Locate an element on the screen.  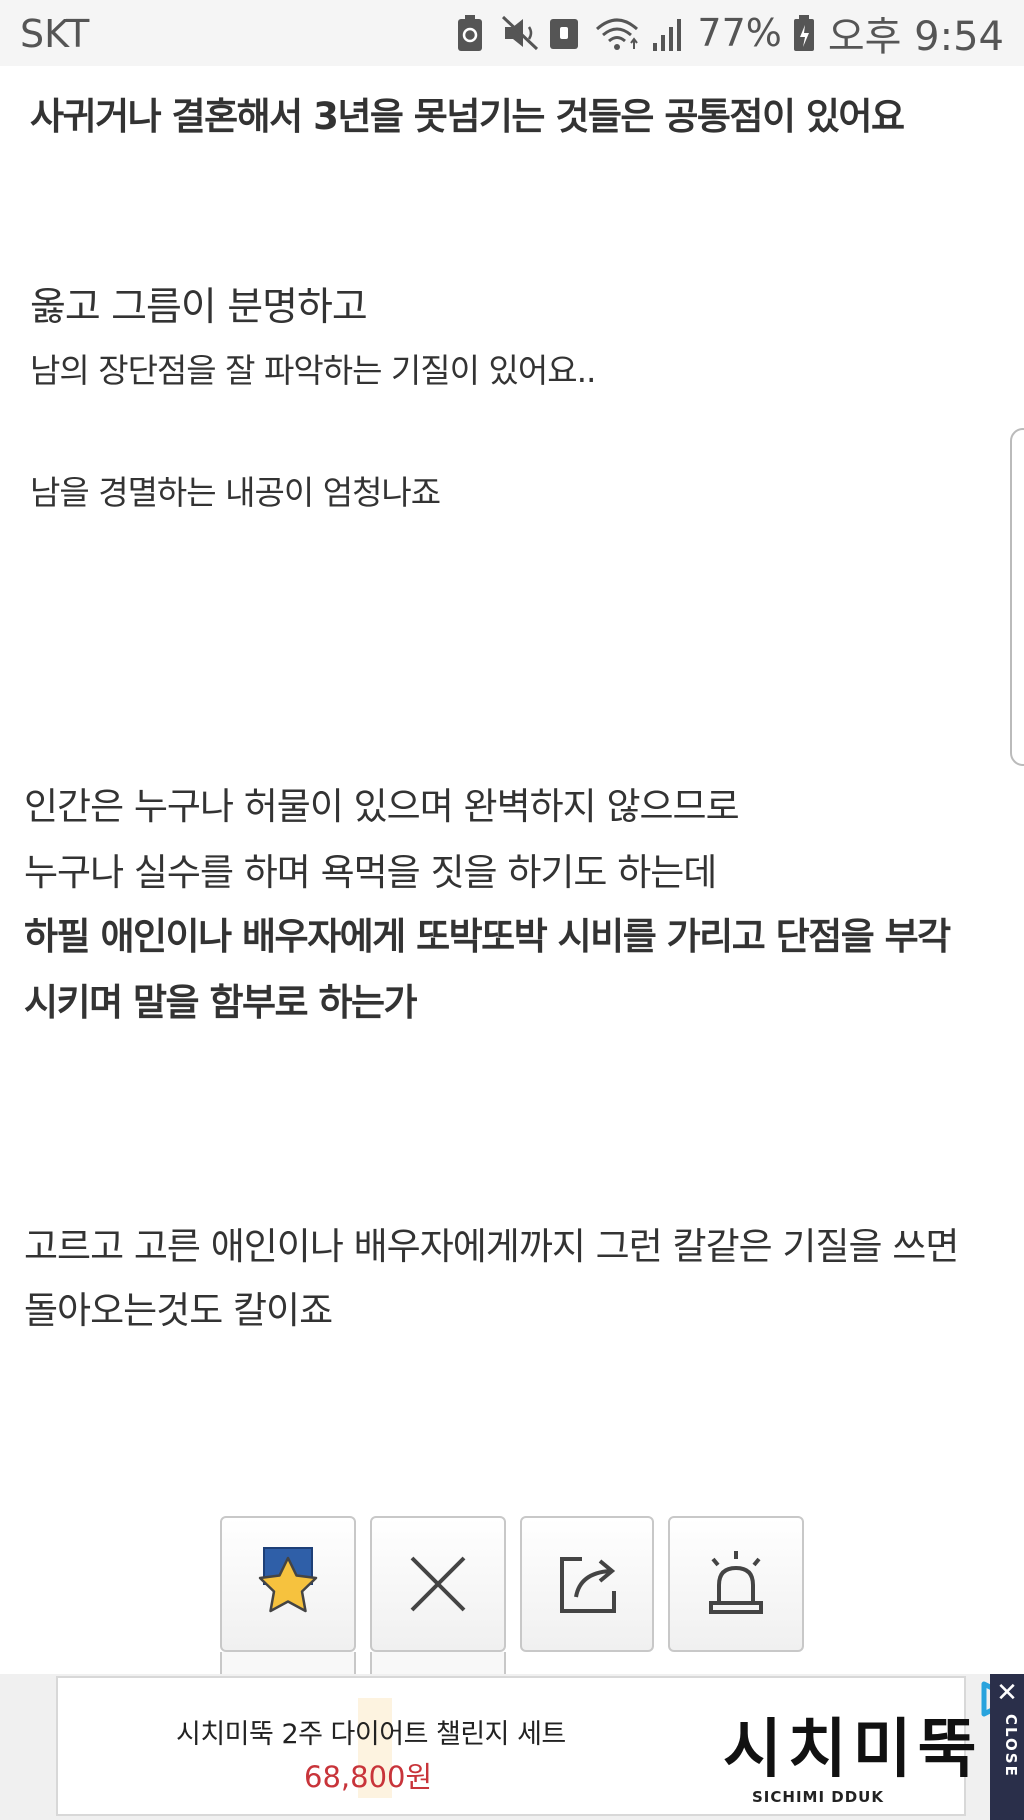
star-icon is located at coordinates (288, 1584).